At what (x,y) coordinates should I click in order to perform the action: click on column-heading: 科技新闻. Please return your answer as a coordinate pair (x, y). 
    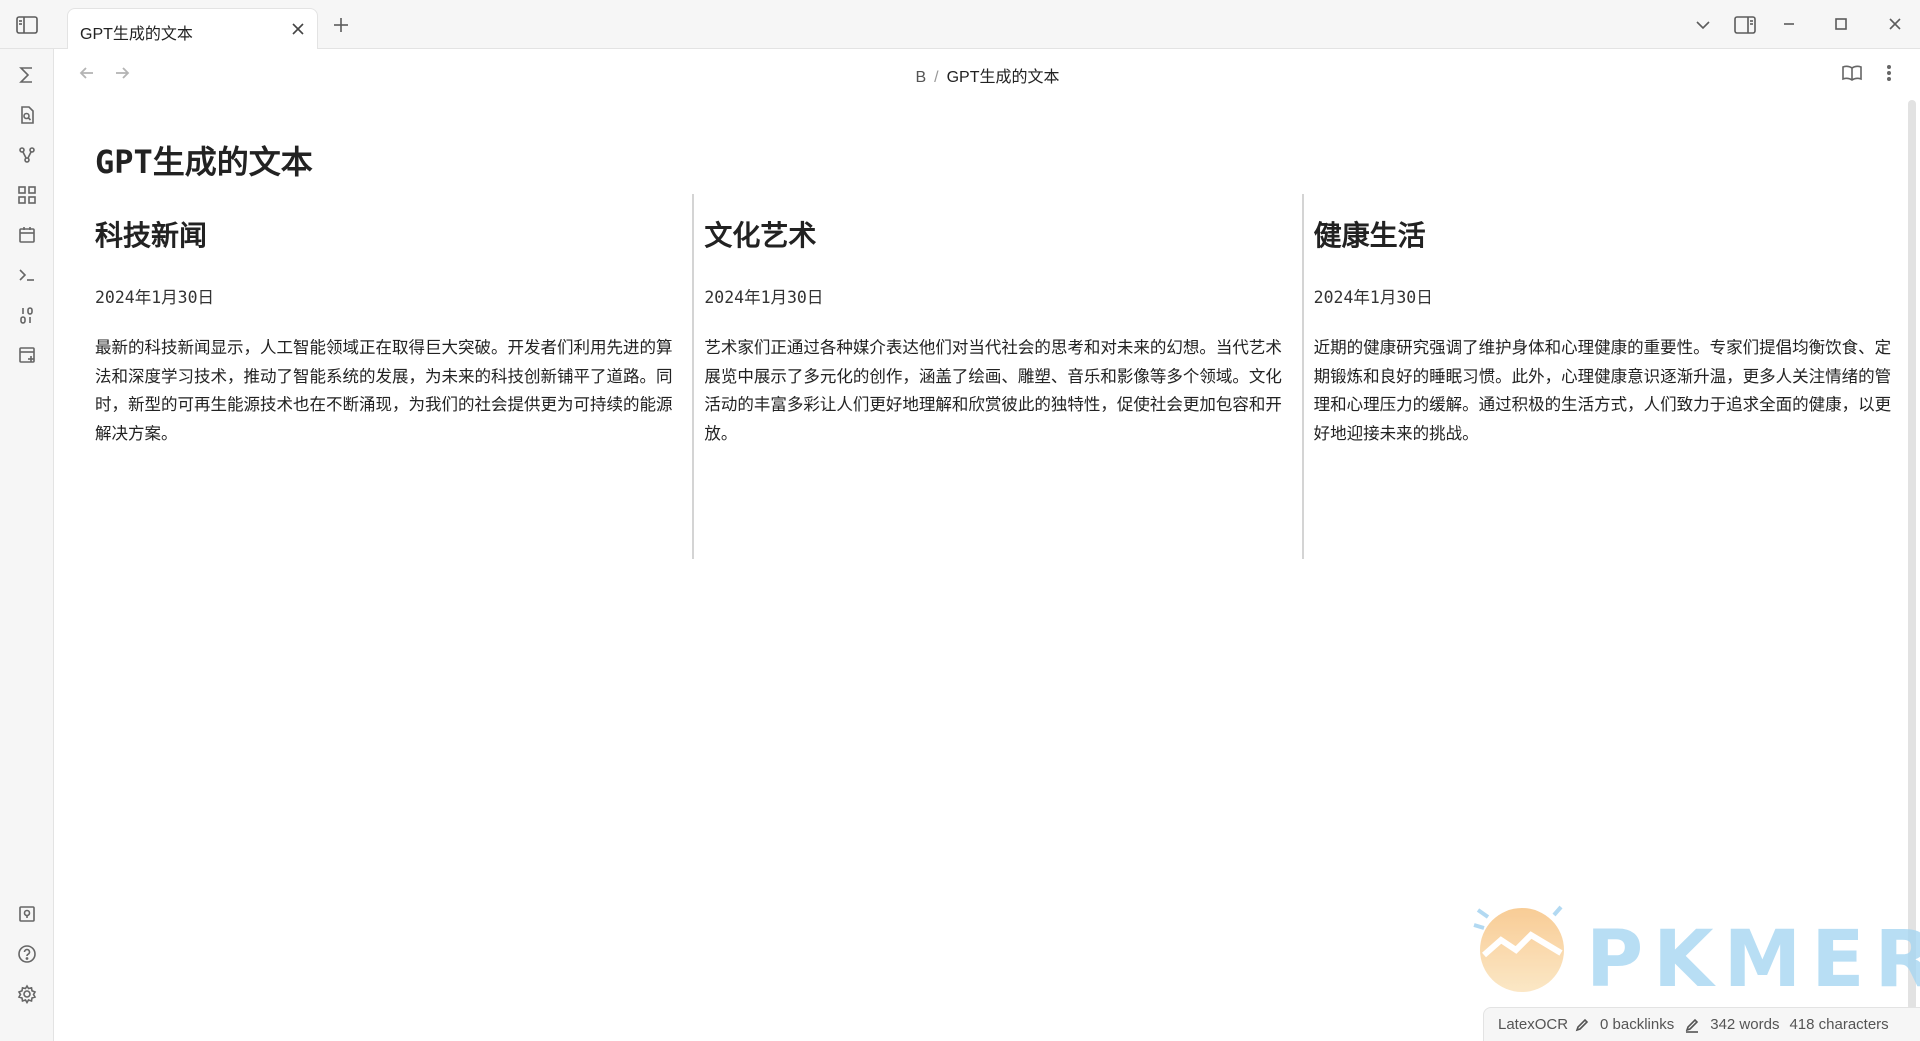
    Looking at the image, I should click on (151, 235).